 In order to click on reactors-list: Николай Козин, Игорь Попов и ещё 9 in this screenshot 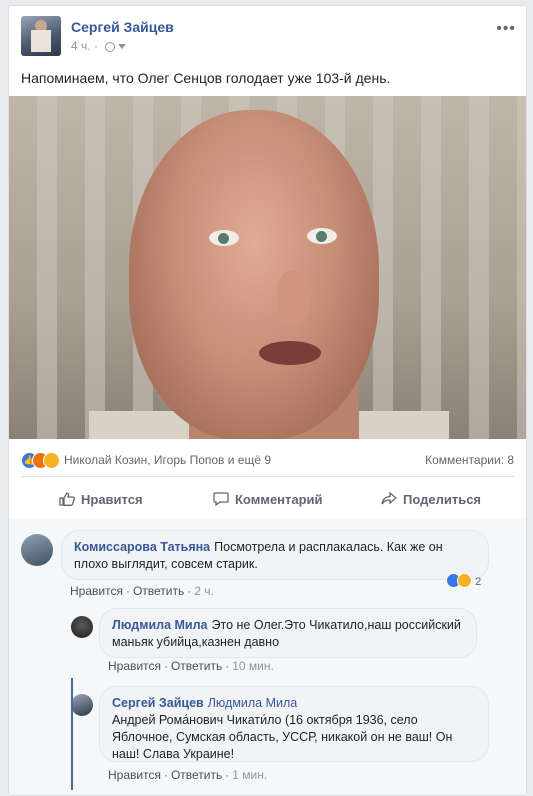, I will do `click(167, 460)`.